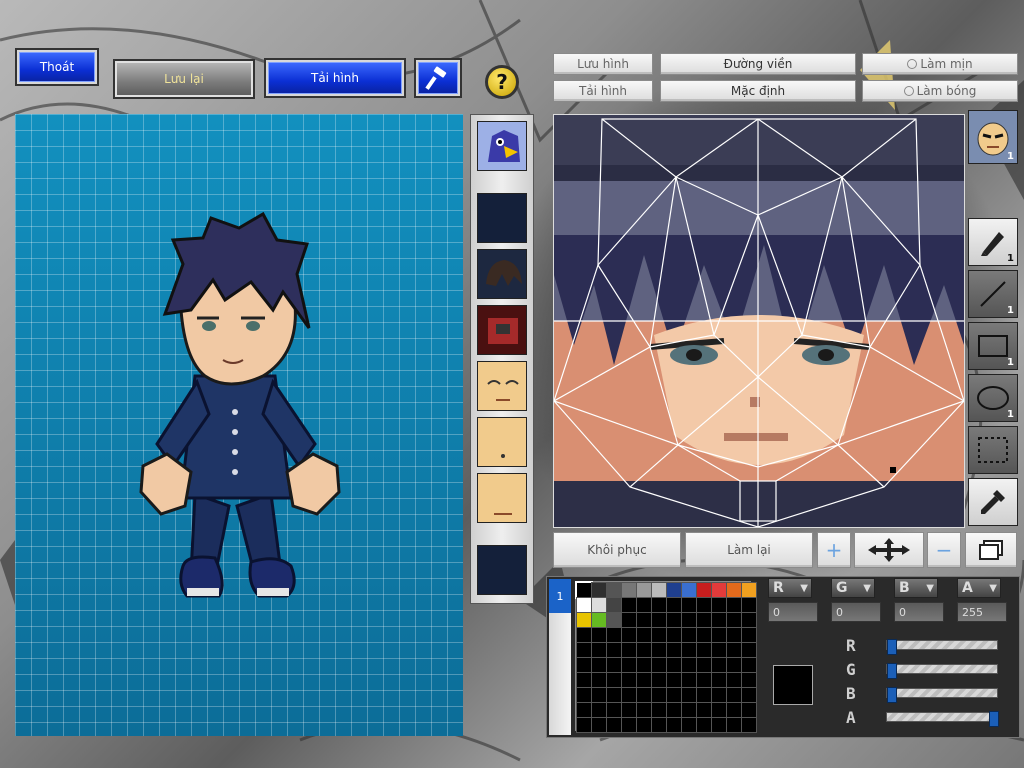 The height and width of the screenshot is (768, 1024). What do you see at coordinates (944, 550) in the screenshot?
I see `zoom-out-button: −` at bounding box center [944, 550].